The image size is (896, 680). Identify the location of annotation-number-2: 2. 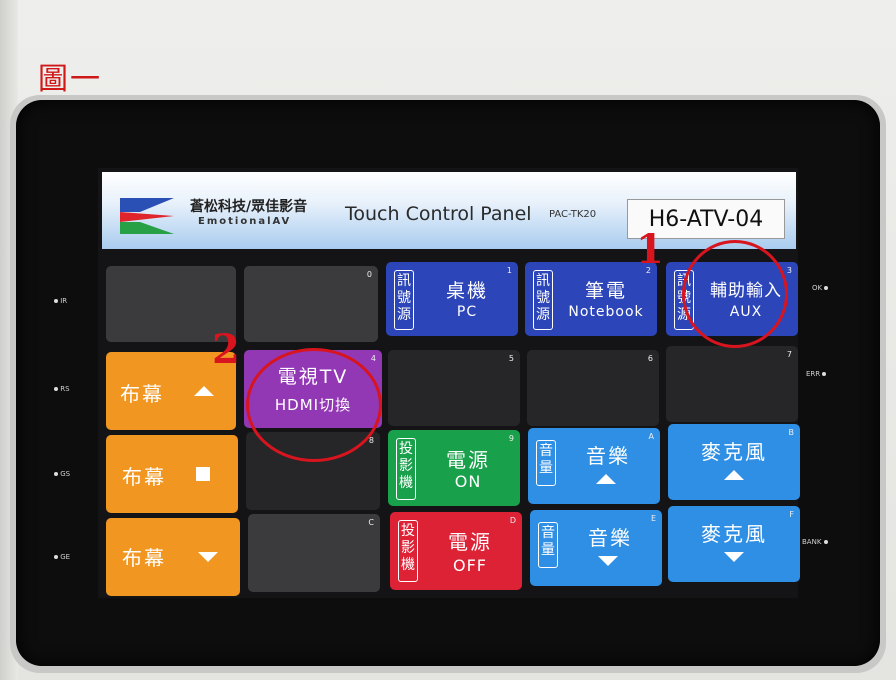
(226, 349).